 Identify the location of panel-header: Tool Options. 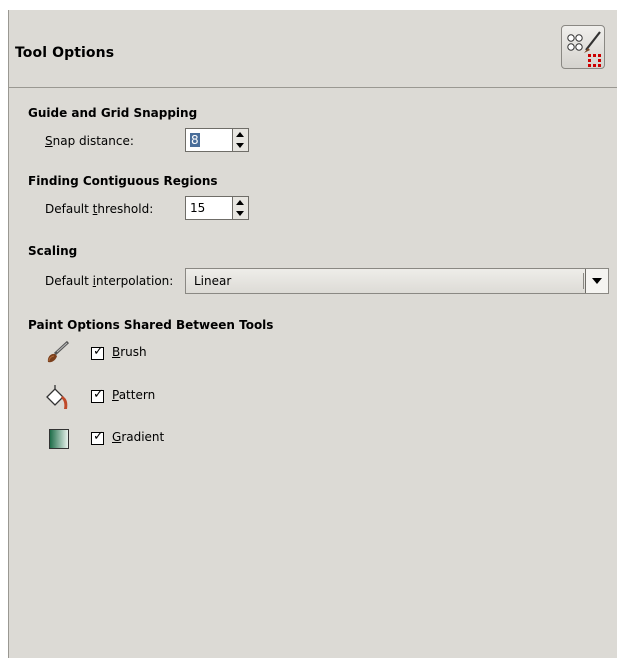
(313, 49).